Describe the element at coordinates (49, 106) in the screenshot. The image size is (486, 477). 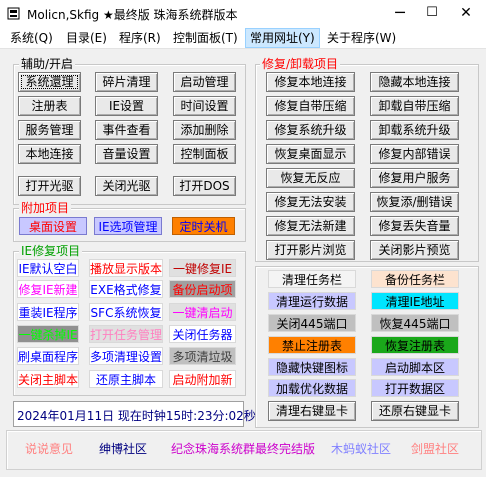
I see `registry-button: 注册表` at that location.